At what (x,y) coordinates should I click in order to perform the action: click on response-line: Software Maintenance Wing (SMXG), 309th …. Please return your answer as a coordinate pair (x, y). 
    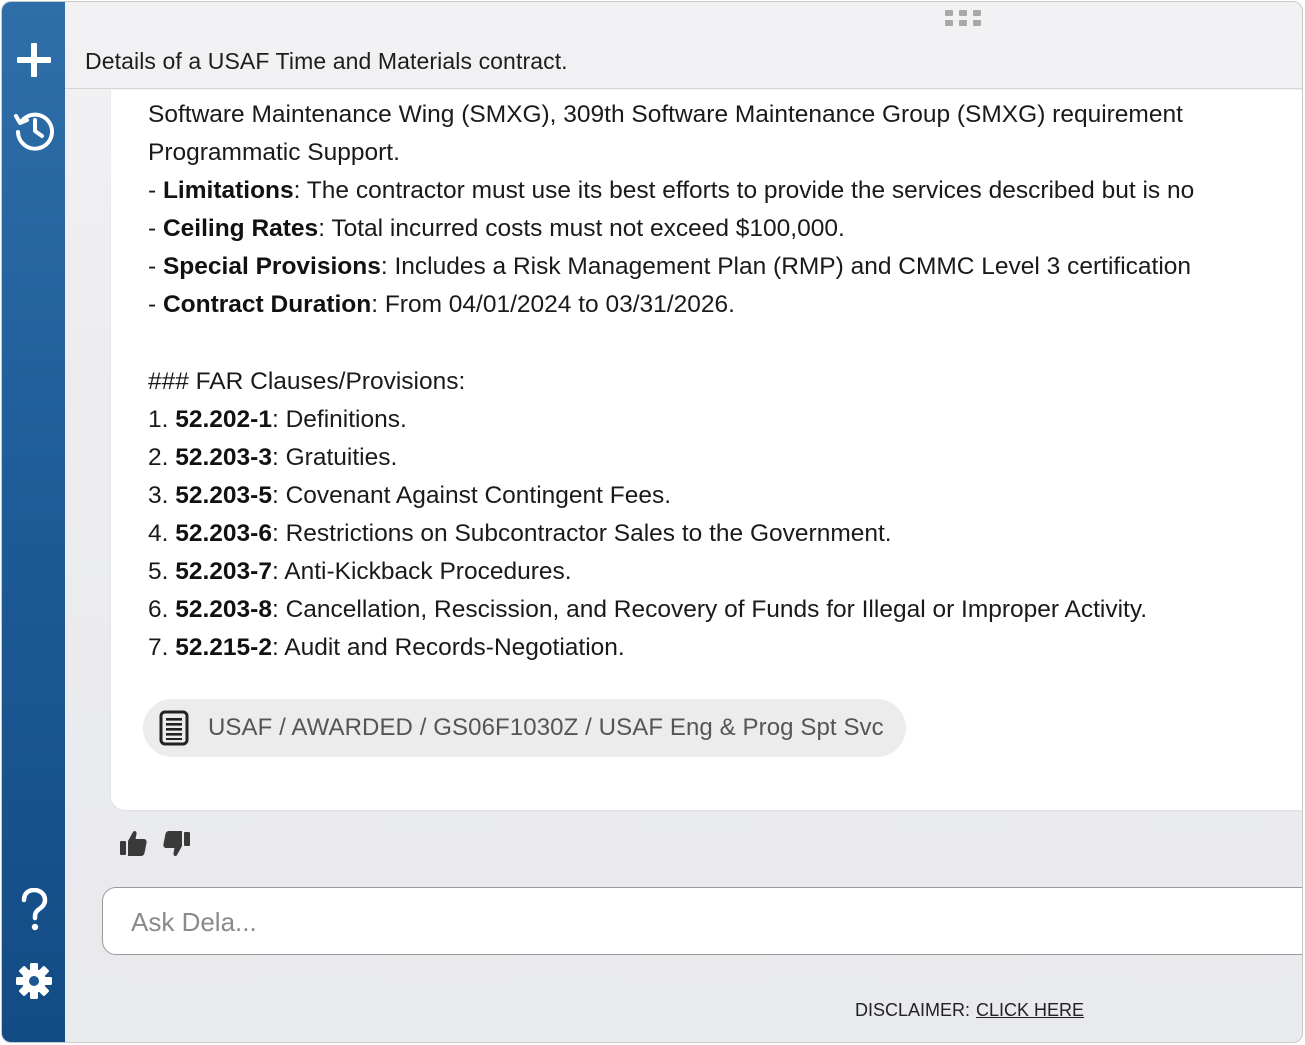
    Looking at the image, I should click on (665, 114).